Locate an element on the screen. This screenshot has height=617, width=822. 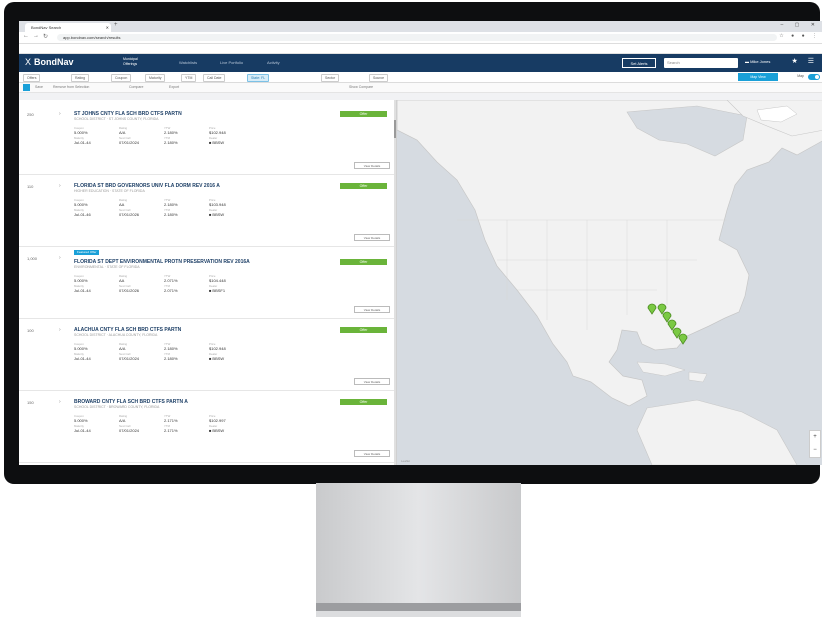
bond-field: Next Call 07/01/2026 is located at coordinates (139, 288).